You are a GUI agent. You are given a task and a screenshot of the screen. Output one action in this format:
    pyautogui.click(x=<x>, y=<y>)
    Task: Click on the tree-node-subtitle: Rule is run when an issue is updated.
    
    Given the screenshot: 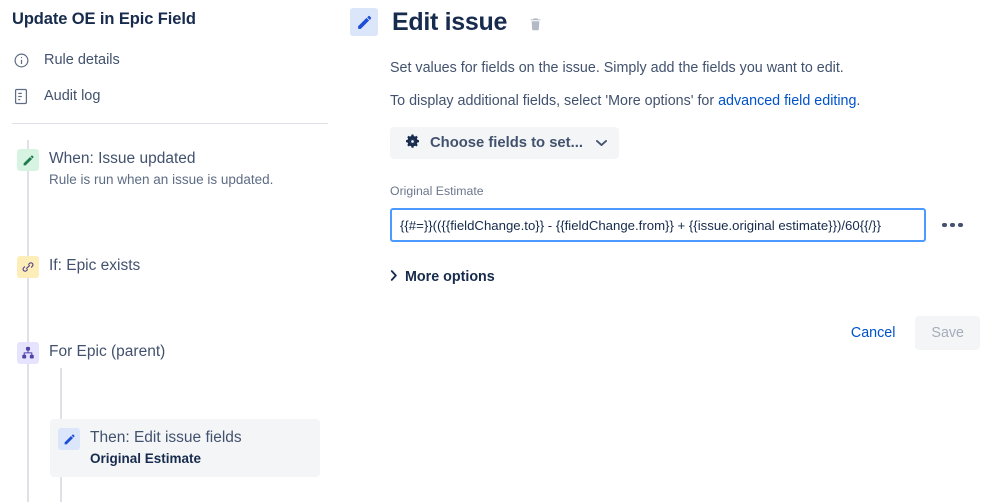 What is the action you would take?
    pyautogui.click(x=161, y=179)
    